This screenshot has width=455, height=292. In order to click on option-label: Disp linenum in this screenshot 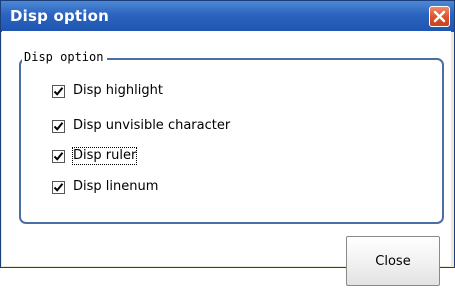, I will do `click(116, 186)`.